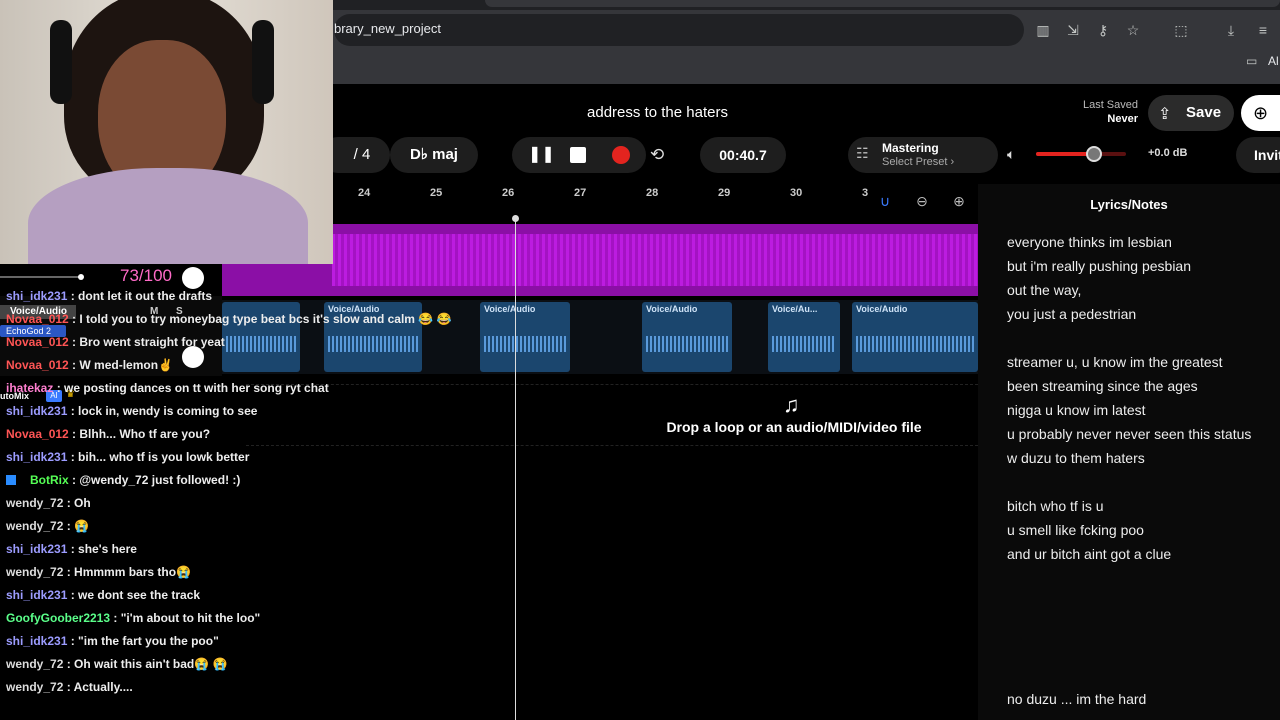 The height and width of the screenshot is (720, 1280). Describe the element at coordinates (77, 503) in the screenshot. I see `chat-text: : Oh` at that location.